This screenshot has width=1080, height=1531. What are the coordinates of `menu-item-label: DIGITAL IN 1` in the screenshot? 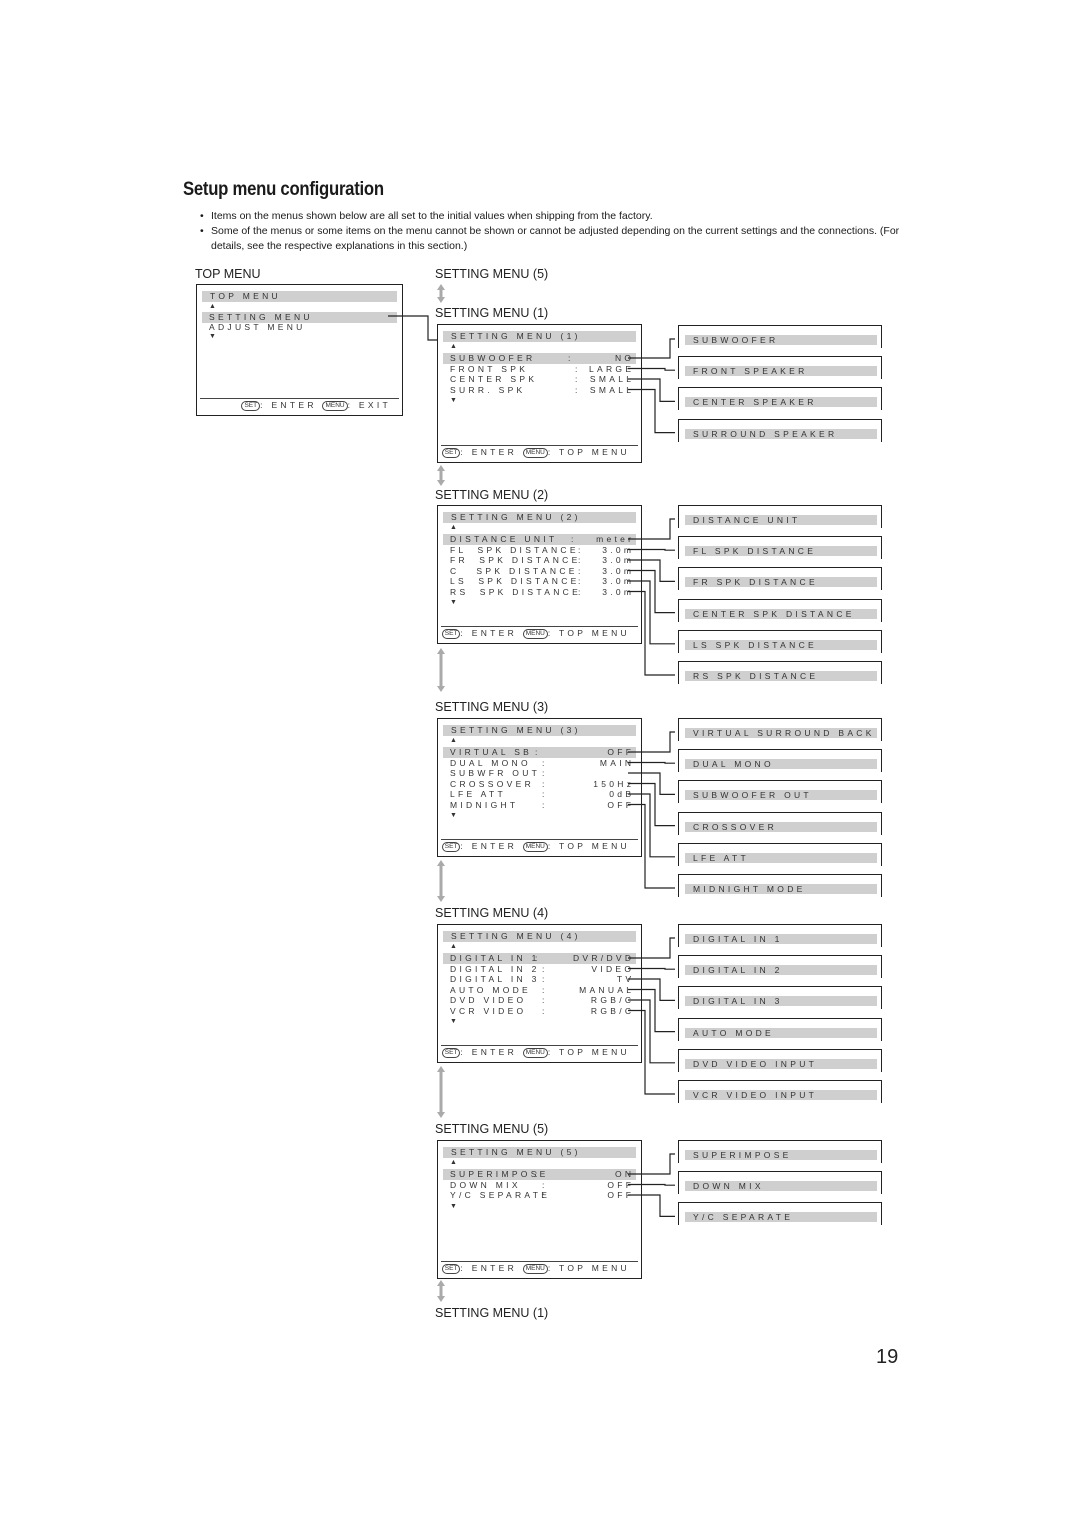 It's located at (495, 958).